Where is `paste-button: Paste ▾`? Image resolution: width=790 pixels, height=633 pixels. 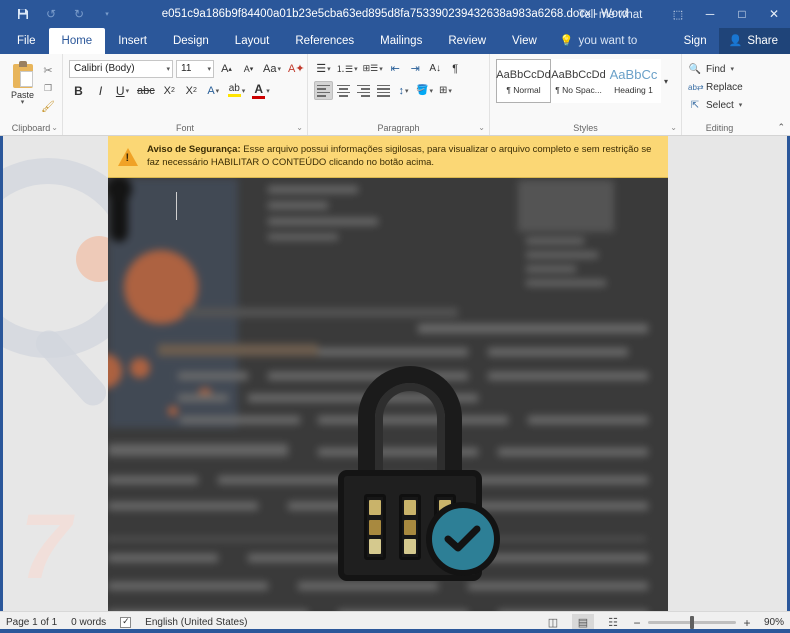
paste-button: Paste ▾ is located at coordinates (22, 86).